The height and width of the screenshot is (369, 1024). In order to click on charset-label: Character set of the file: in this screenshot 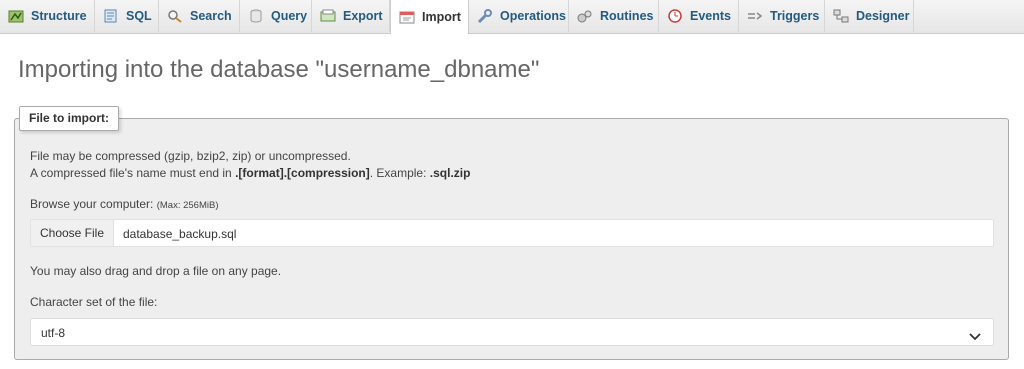, I will do `click(94, 302)`.